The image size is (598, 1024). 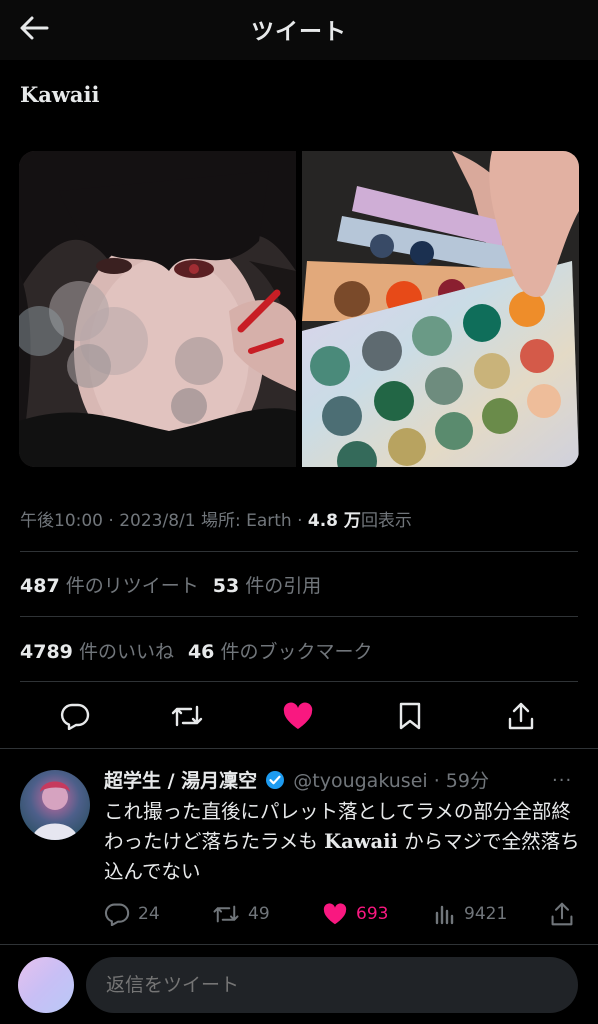 I want to click on verified-badge-icon, so click(x=275, y=780).